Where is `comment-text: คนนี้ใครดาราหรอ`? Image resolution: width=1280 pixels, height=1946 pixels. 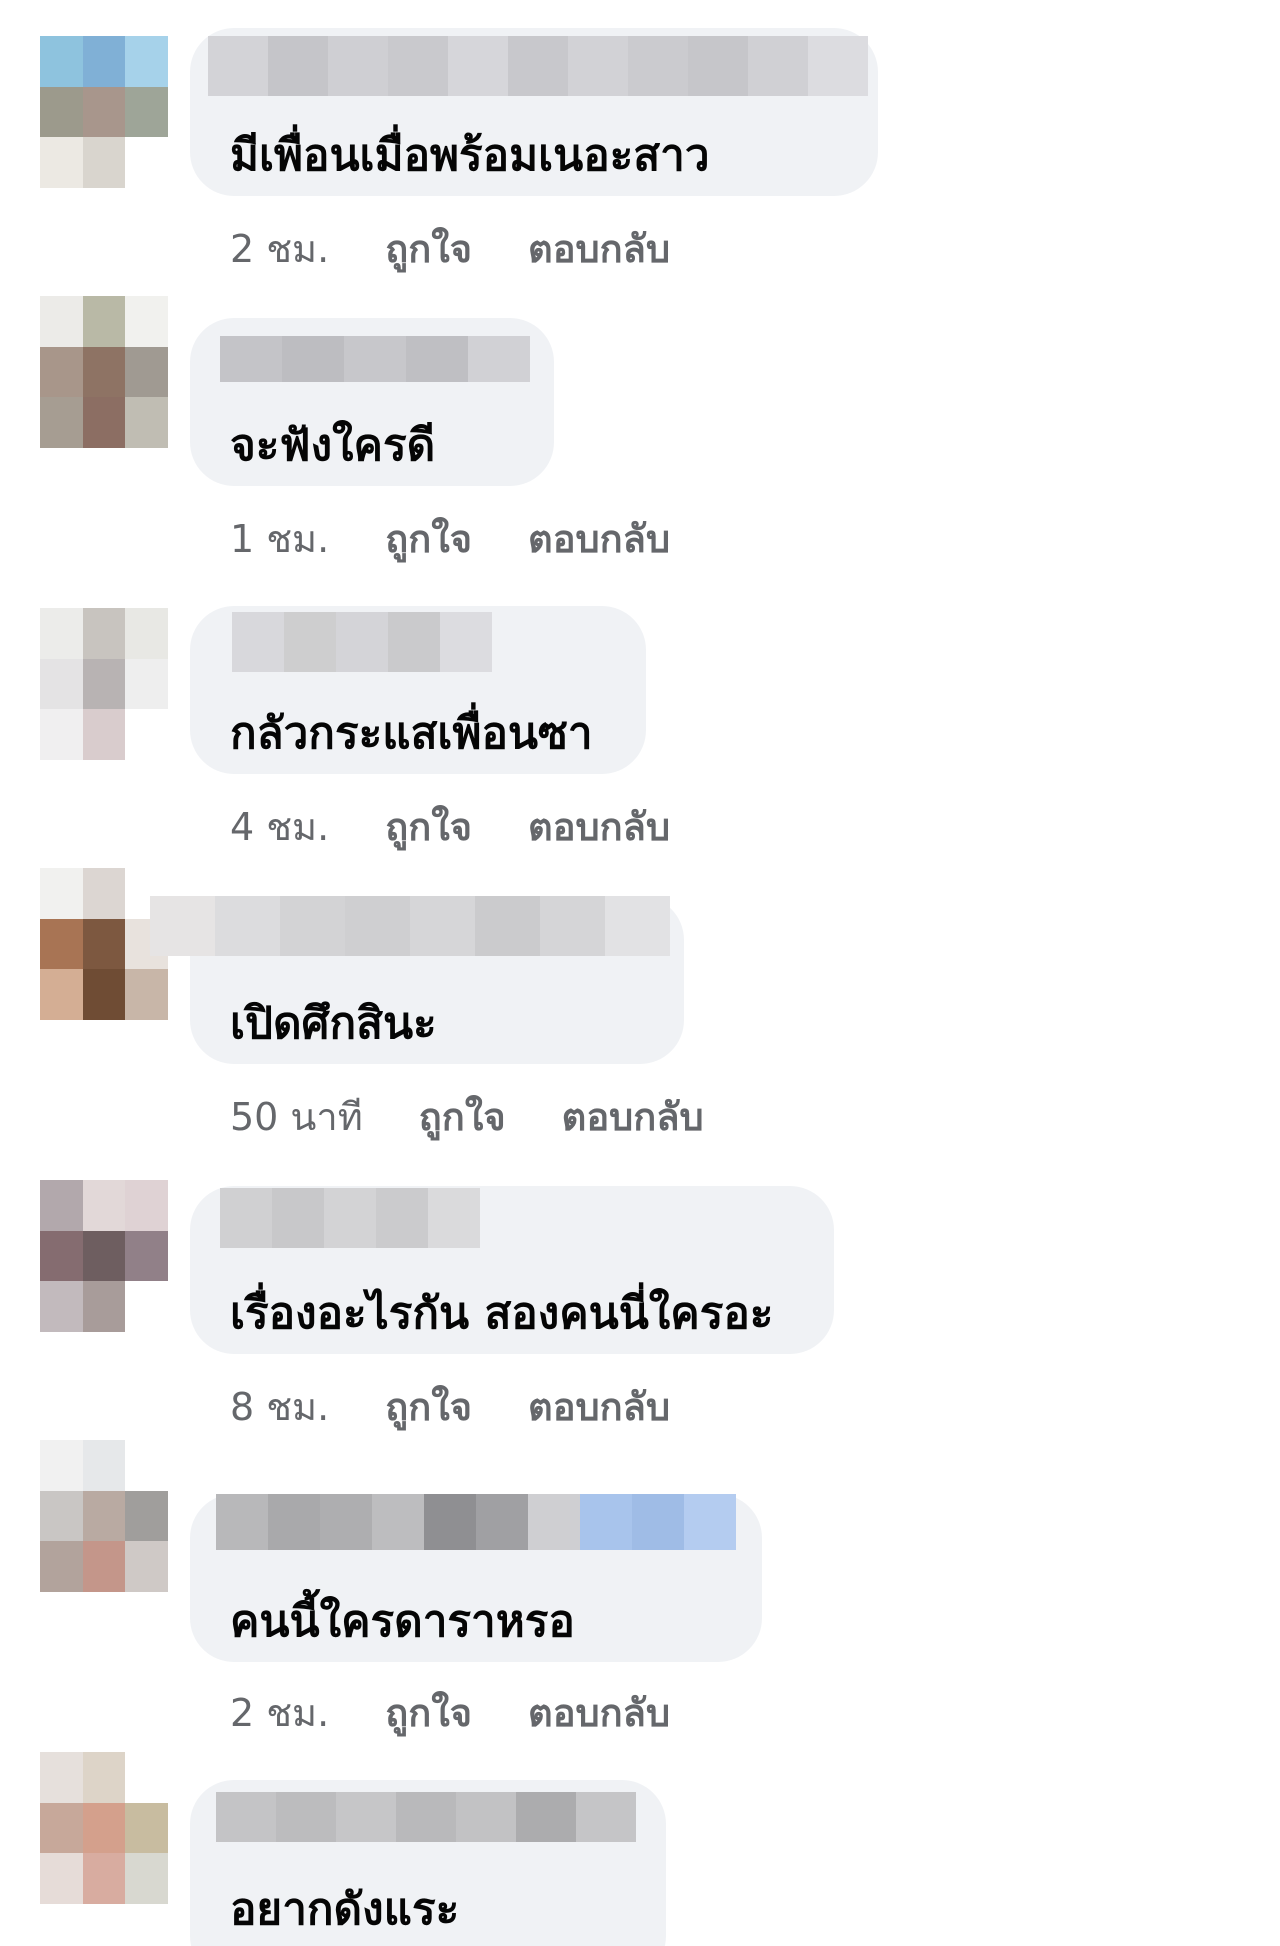 comment-text: คนนี้ใครดาราหรอ is located at coordinates (402, 1621).